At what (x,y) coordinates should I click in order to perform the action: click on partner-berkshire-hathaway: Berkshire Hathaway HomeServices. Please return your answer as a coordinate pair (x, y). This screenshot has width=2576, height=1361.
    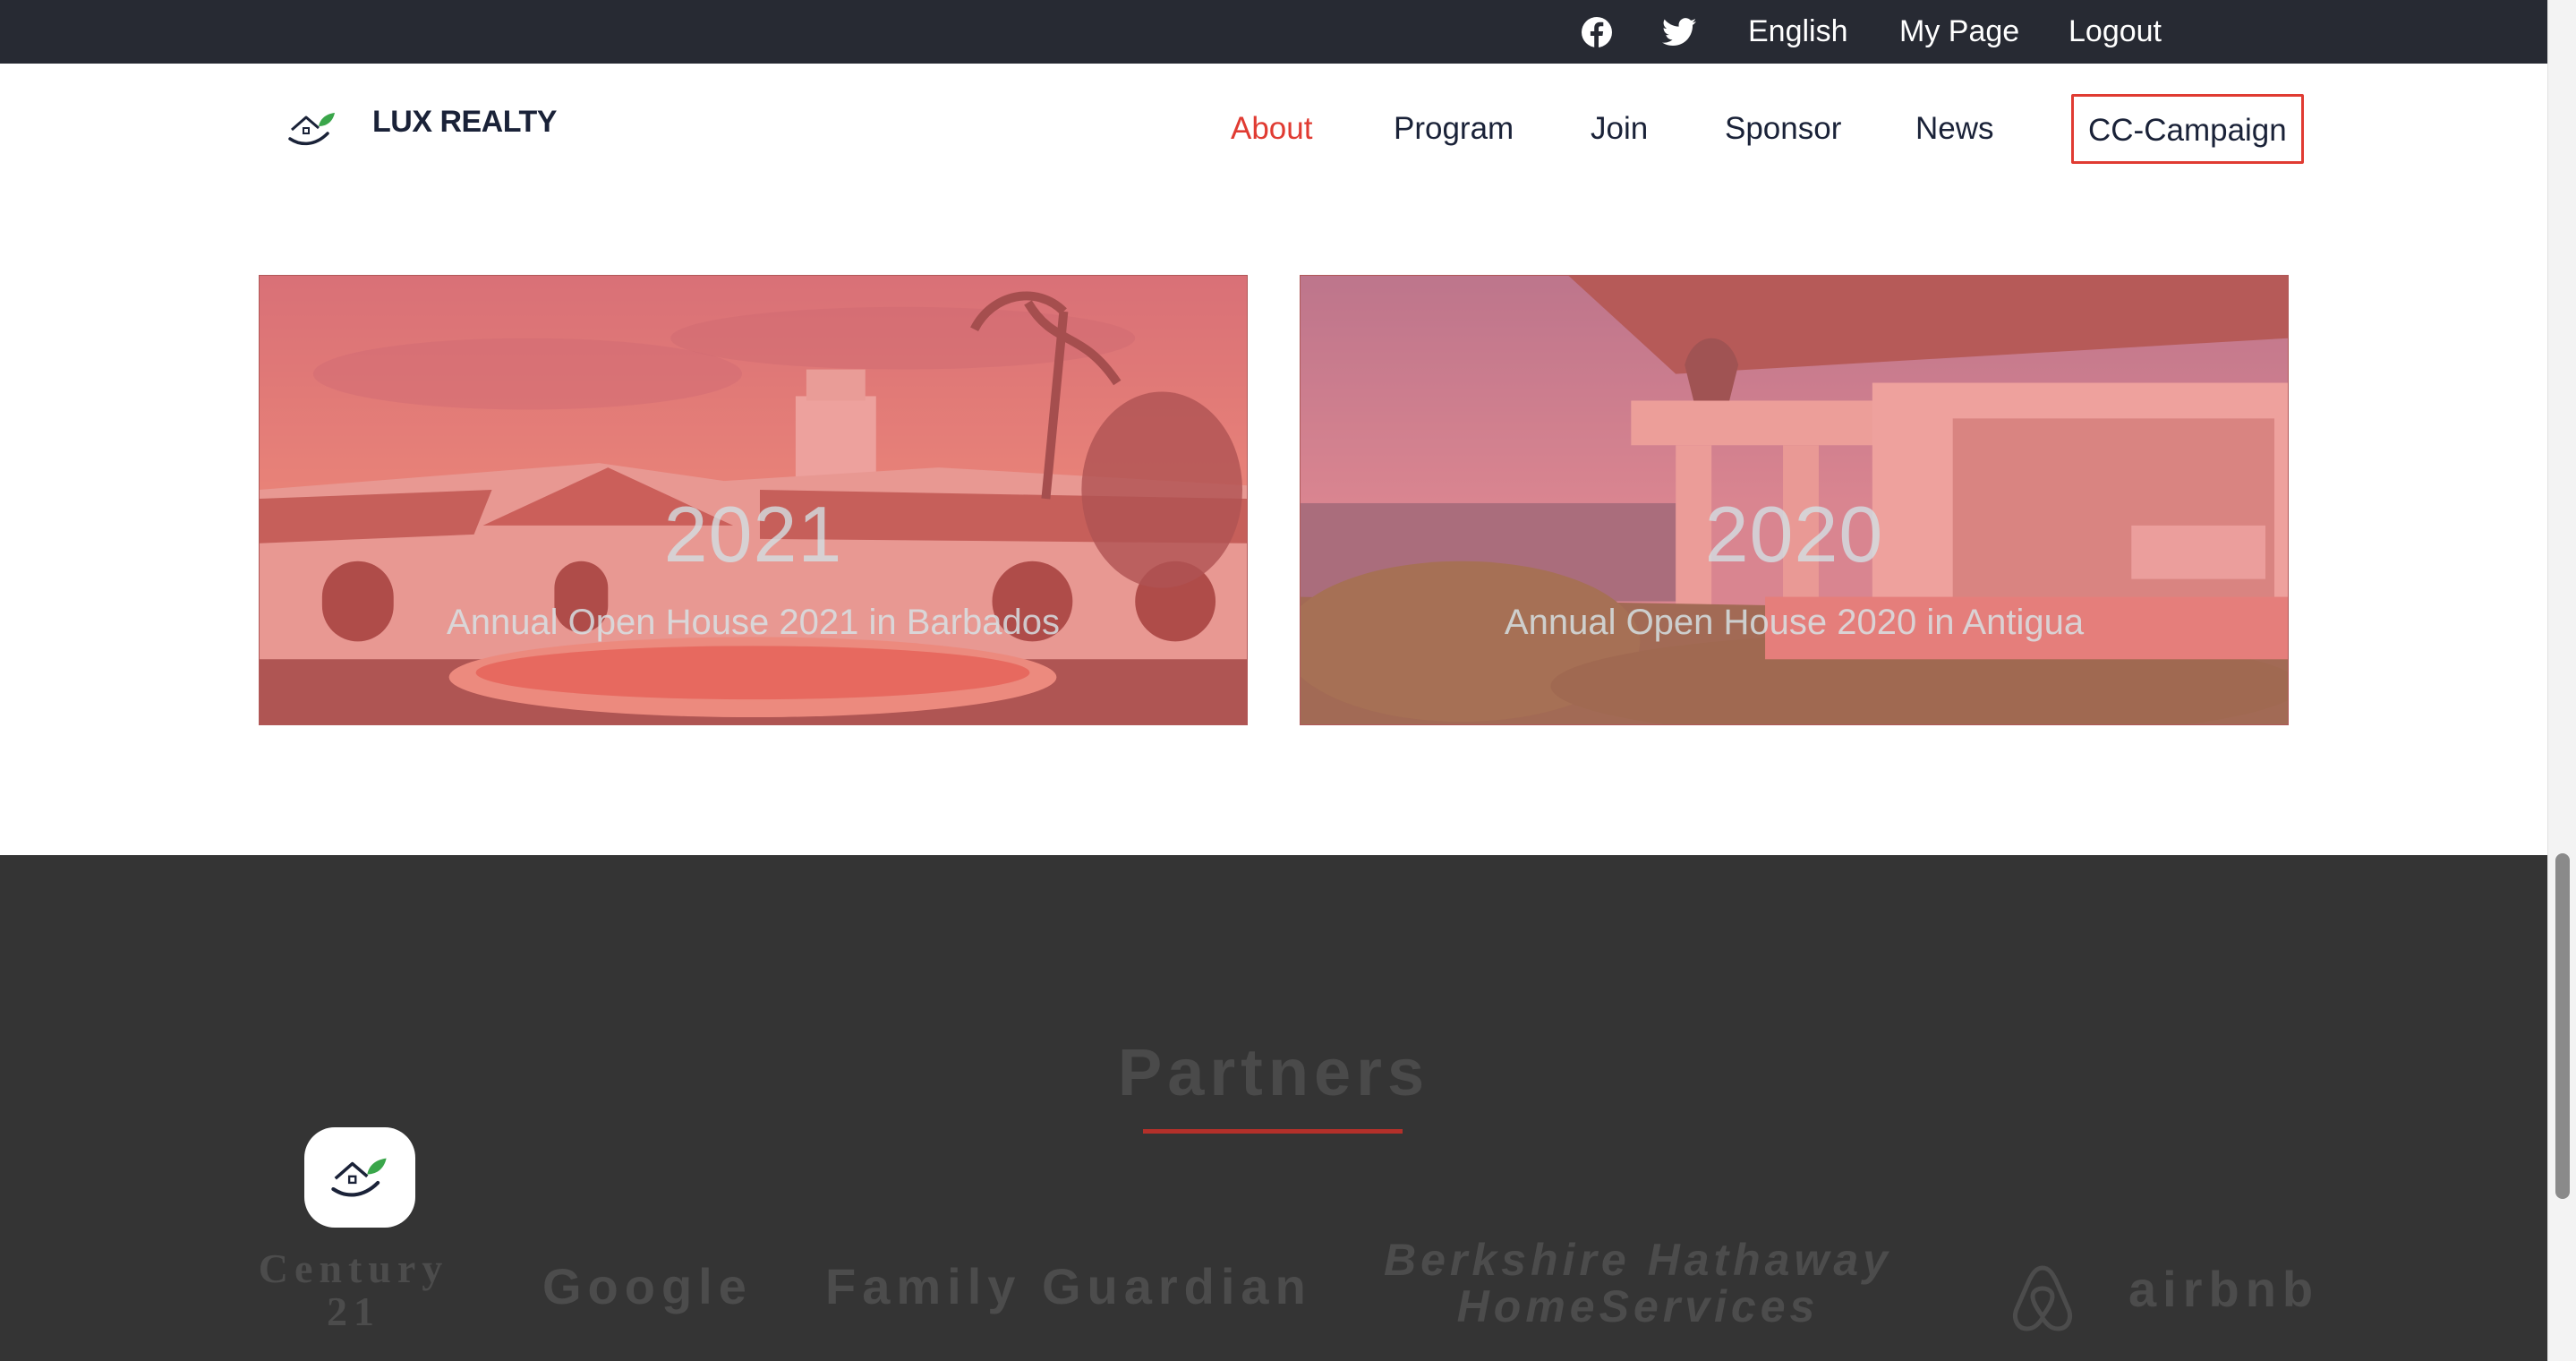
    Looking at the image, I should click on (1638, 1283).